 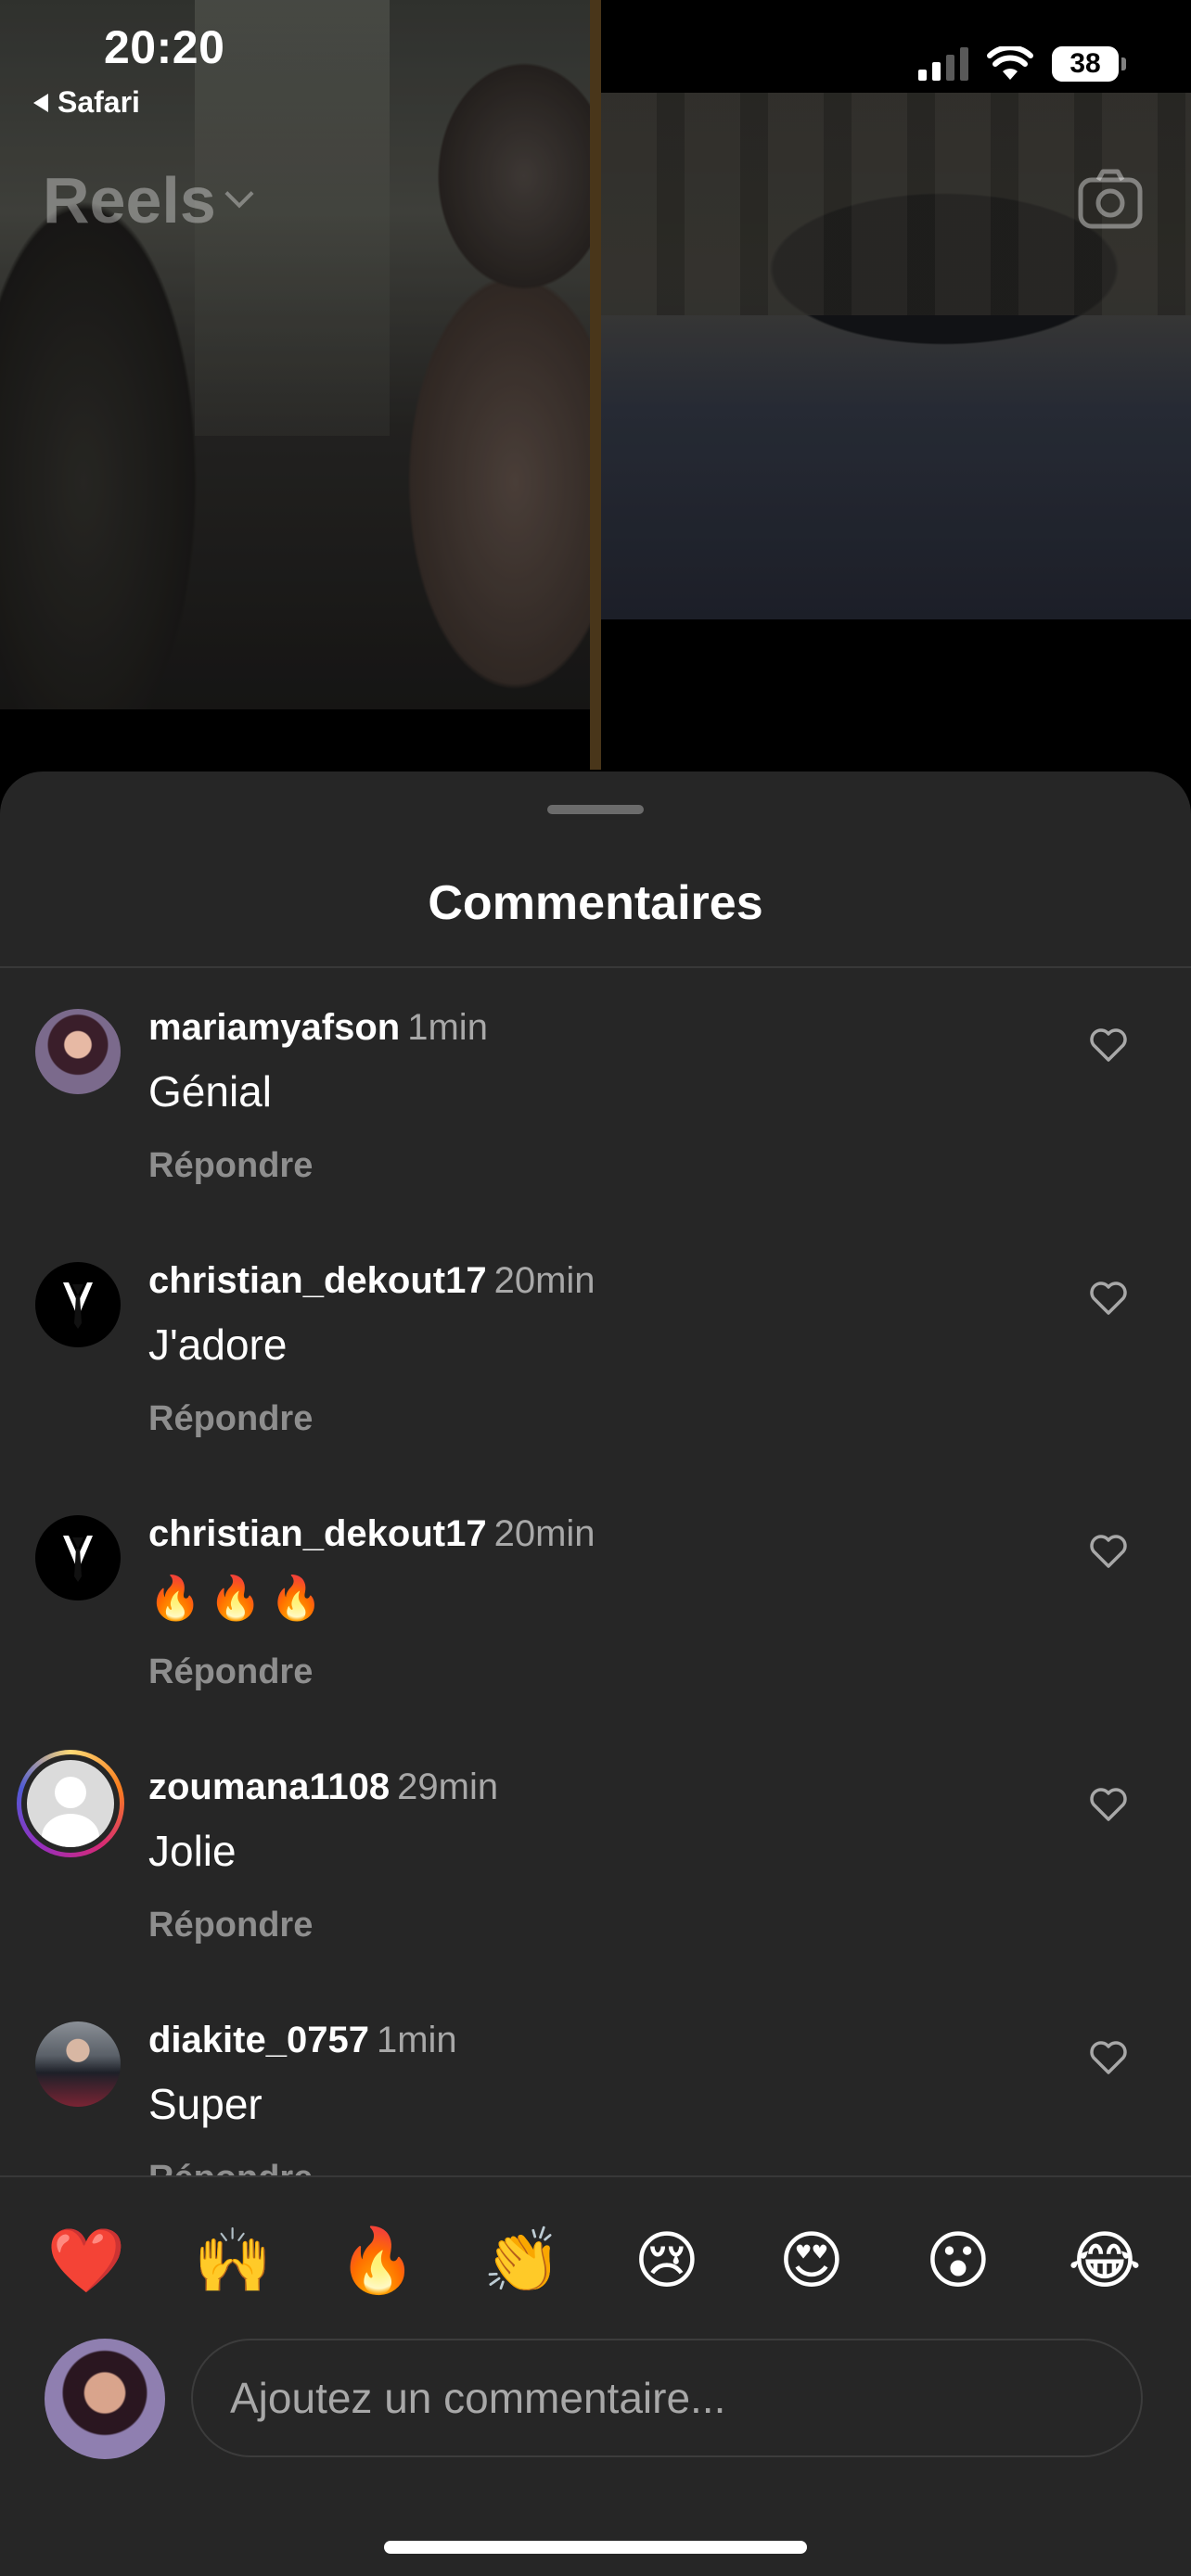 I want to click on sheet-title: Commentaires, so click(x=595, y=903).